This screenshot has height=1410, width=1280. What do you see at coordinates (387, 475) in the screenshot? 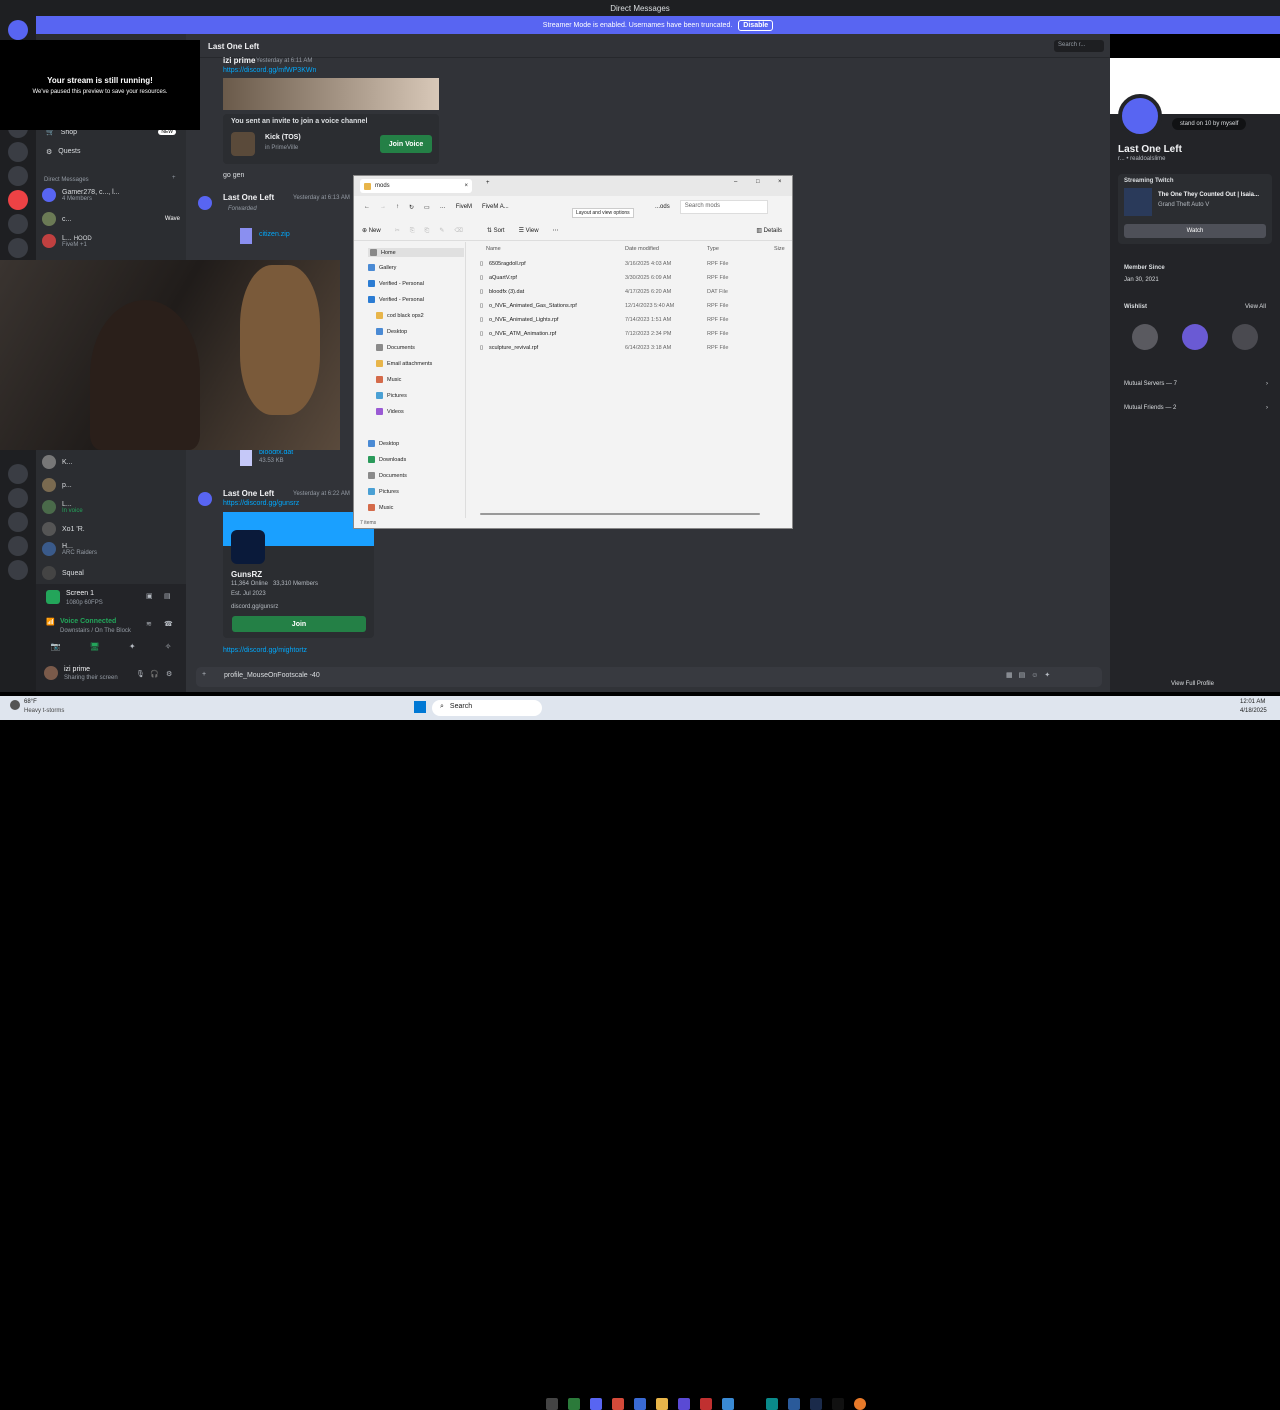
I see `nav-quick-access: Documents` at bounding box center [387, 475].